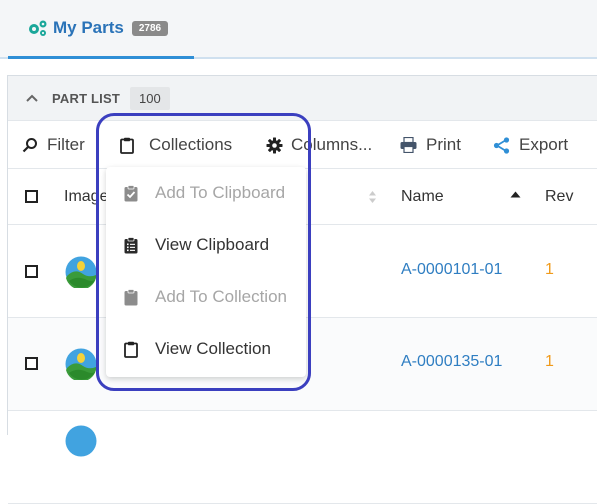 This screenshot has width=597, height=504. What do you see at coordinates (150, 28) in the screenshot?
I see `parts-count-badge: 2786` at bounding box center [150, 28].